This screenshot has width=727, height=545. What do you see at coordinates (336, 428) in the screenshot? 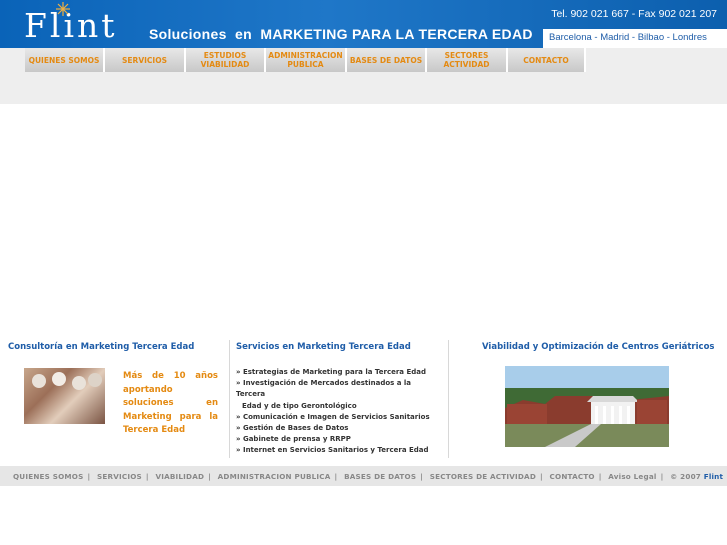
I see `list-item: » Gestión de Bases de Datos` at bounding box center [336, 428].